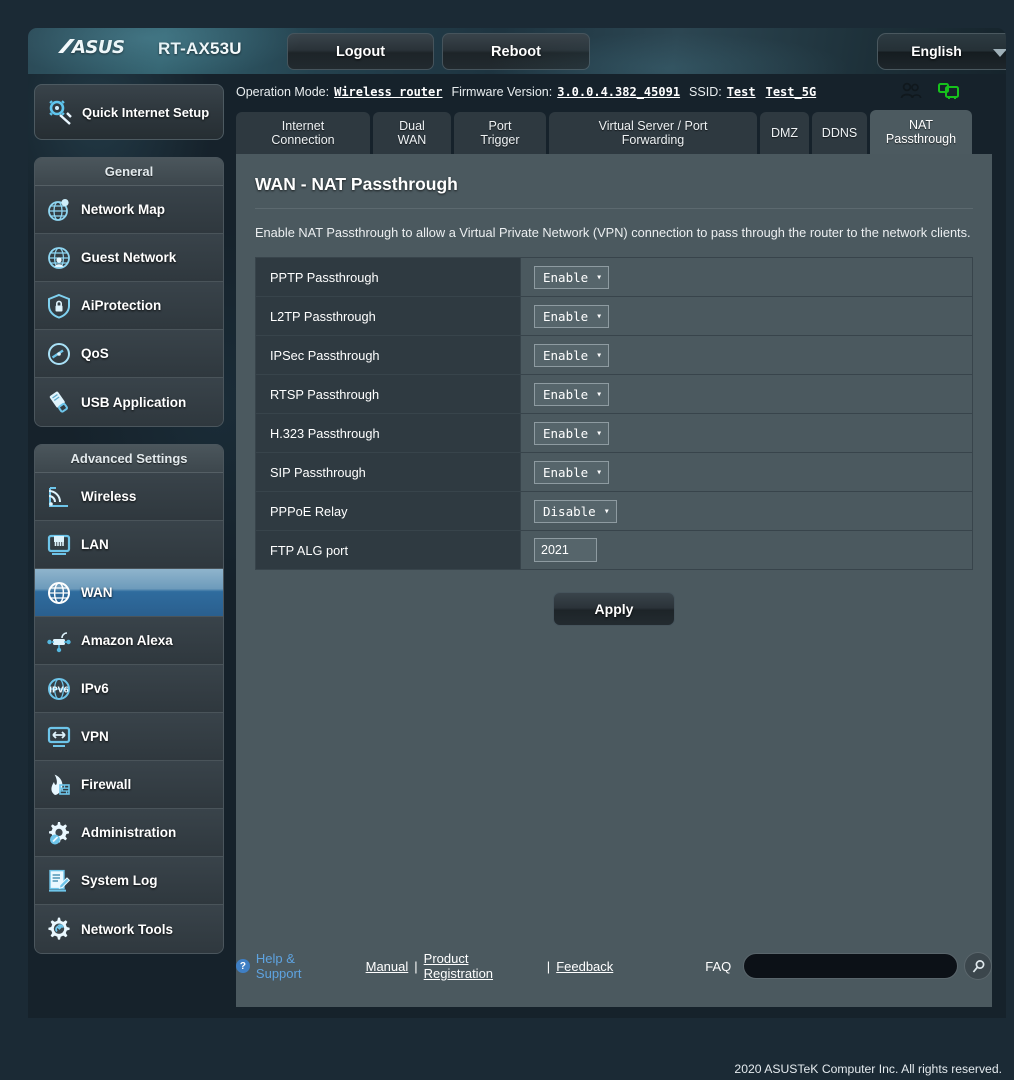  What do you see at coordinates (134, 402) in the screenshot?
I see `sidebar-item-label: USB Application` at bounding box center [134, 402].